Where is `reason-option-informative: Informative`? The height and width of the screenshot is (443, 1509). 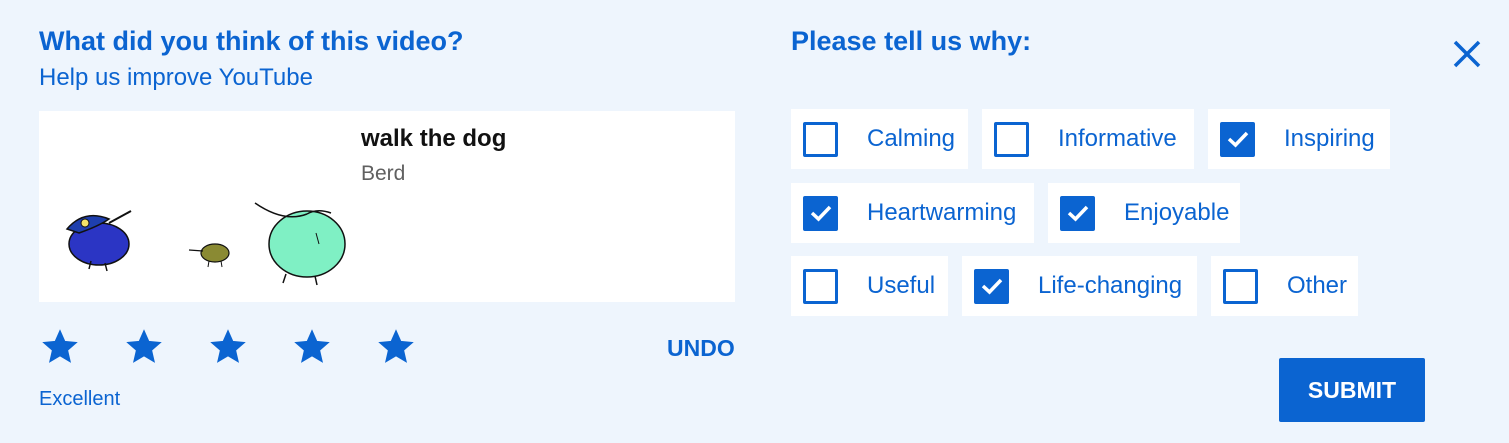 reason-option-informative: Informative is located at coordinates (1088, 139).